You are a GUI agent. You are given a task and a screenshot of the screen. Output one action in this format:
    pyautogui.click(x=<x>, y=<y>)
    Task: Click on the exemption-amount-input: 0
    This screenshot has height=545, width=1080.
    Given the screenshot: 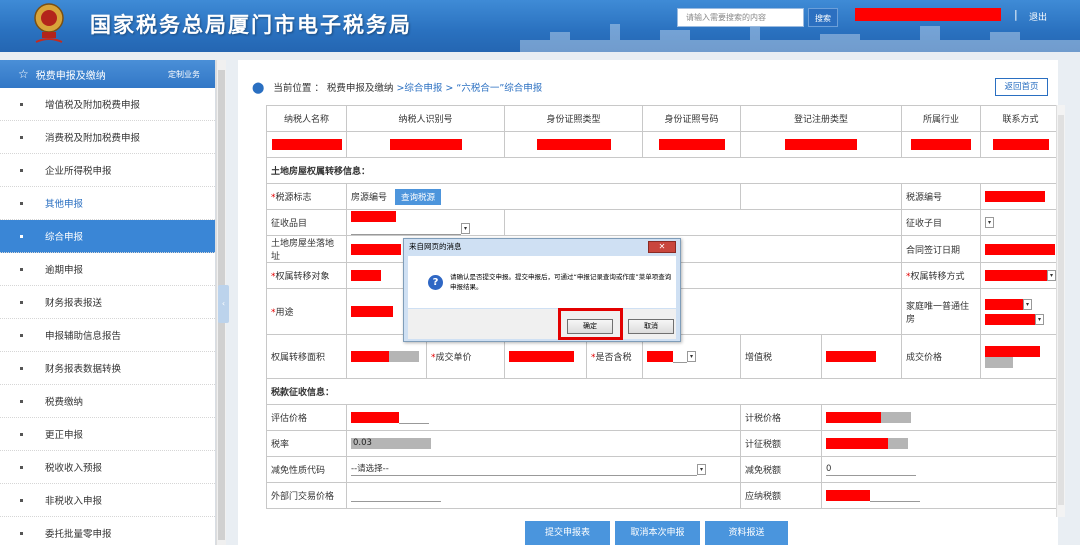 What is the action you would take?
    pyautogui.click(x=871, y=469)
    